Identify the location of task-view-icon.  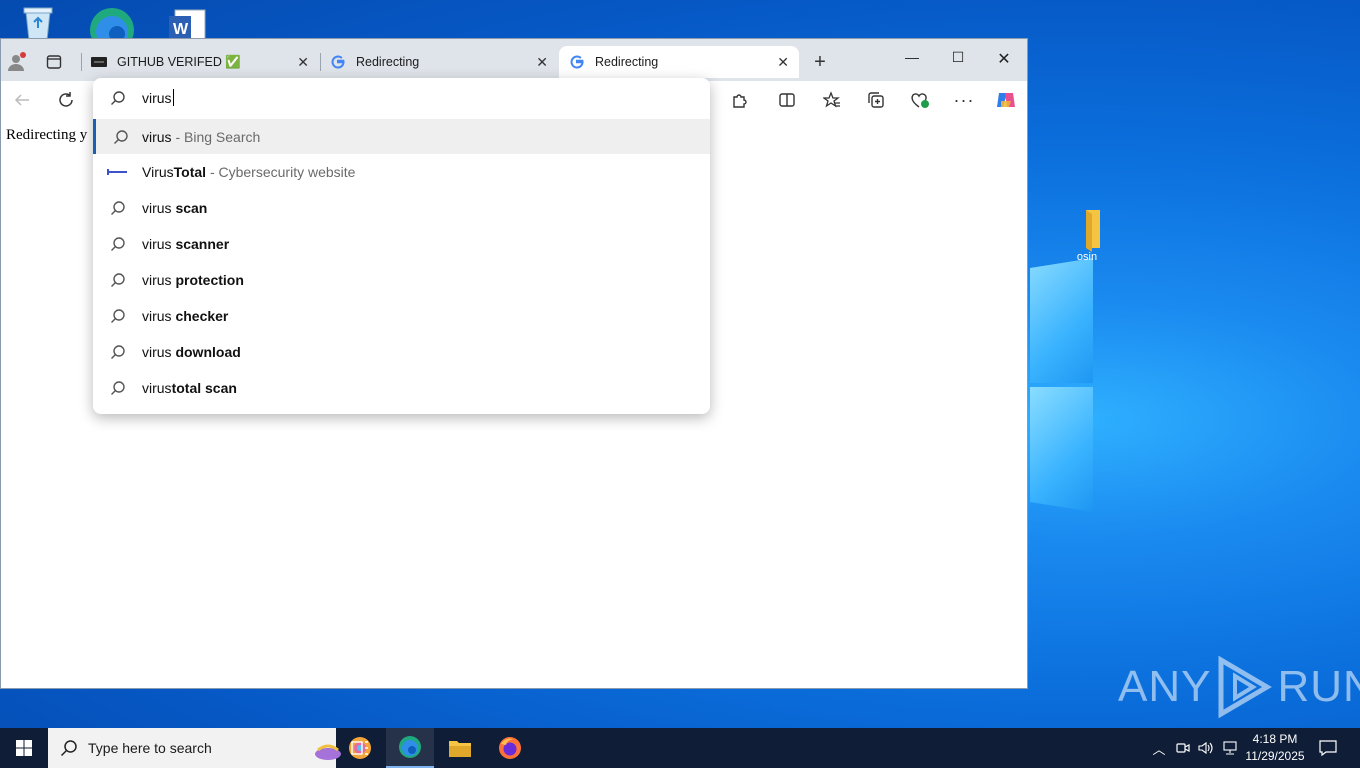
(359, 748).